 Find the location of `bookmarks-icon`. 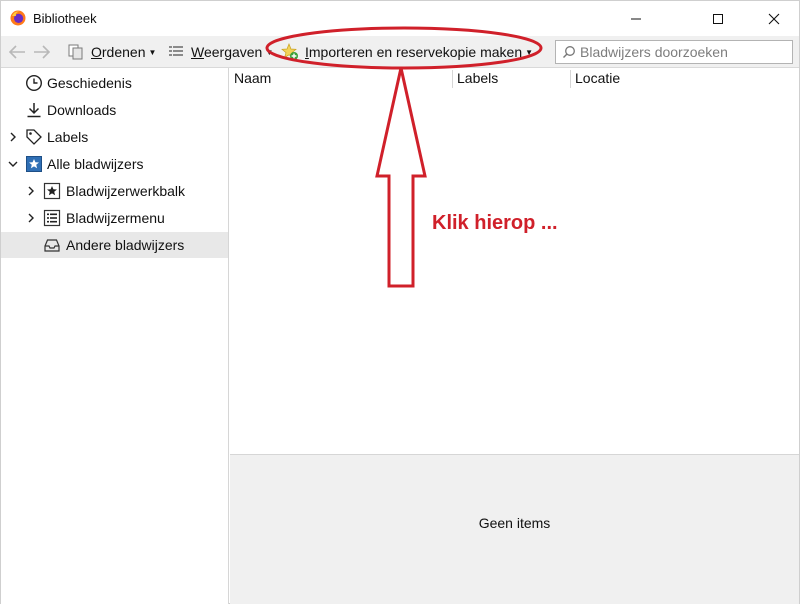

bookmarks-icon is located at coordinates (34, 164).